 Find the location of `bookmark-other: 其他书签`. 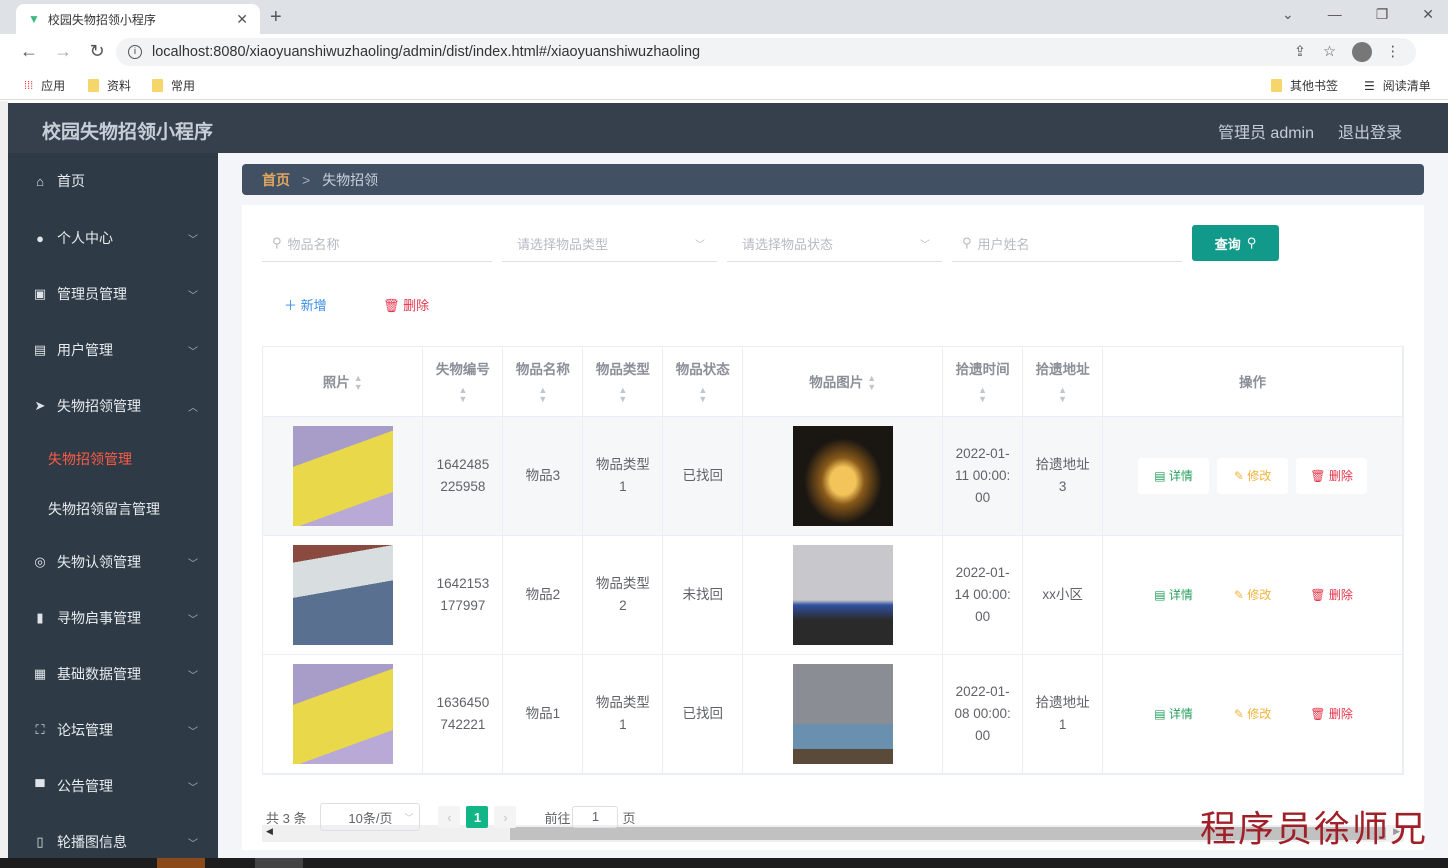

bookmark-other: 其他书签 is located at coordinates (1304, 85).